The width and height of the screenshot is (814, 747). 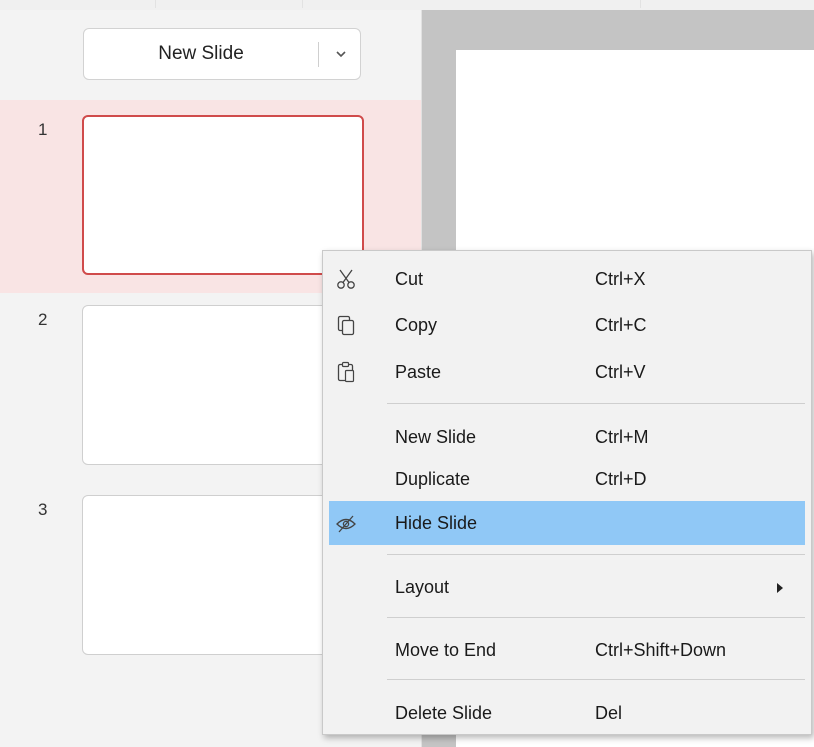 I want to click on menu-item-shortcut: Ctrl+X, so click(x=620, y=279).